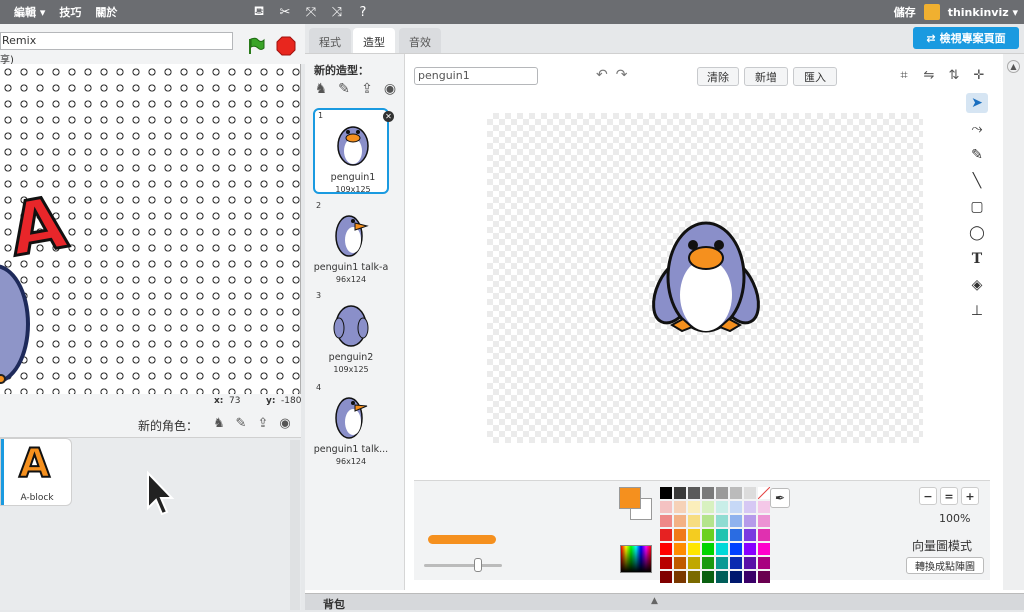  Describe the element at coordinates (263, 423) in the screenshot. I see `upload-sprite-icon: ⇪` at that location.